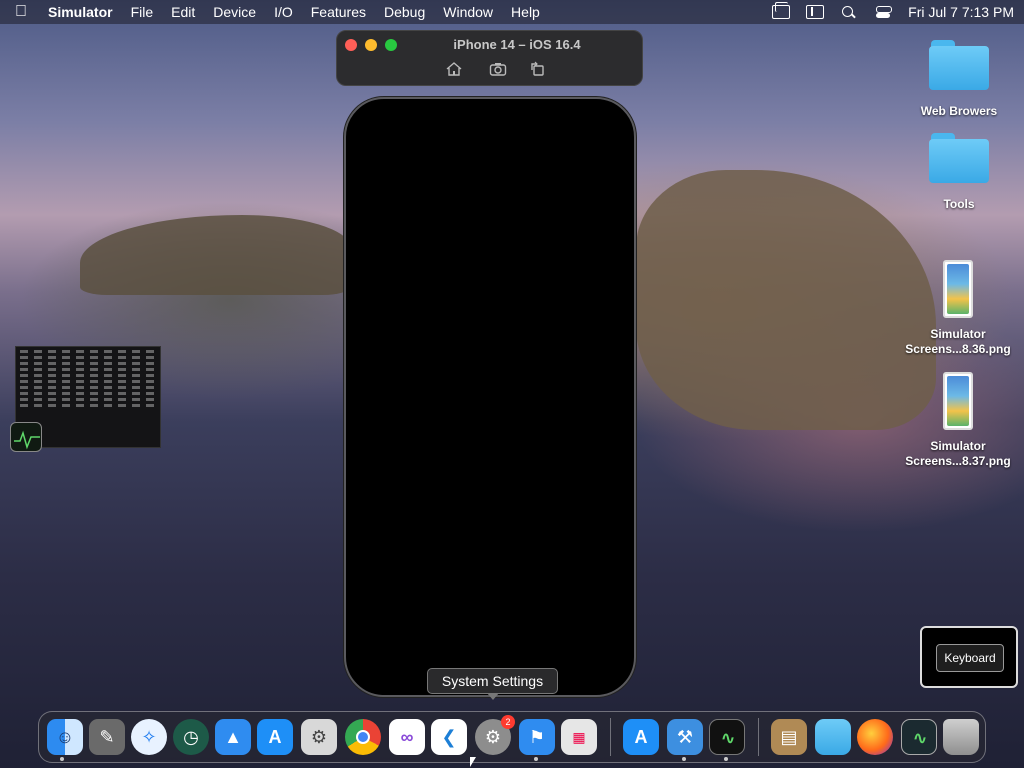  I want to click on mouse-cursor, so click(473, 762).